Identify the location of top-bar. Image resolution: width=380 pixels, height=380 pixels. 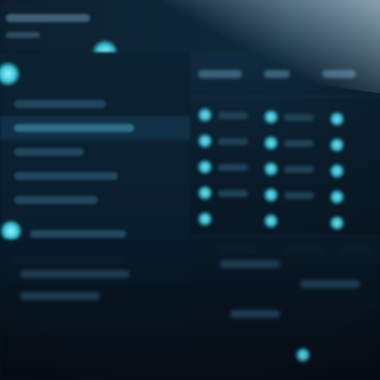
(140, 33).